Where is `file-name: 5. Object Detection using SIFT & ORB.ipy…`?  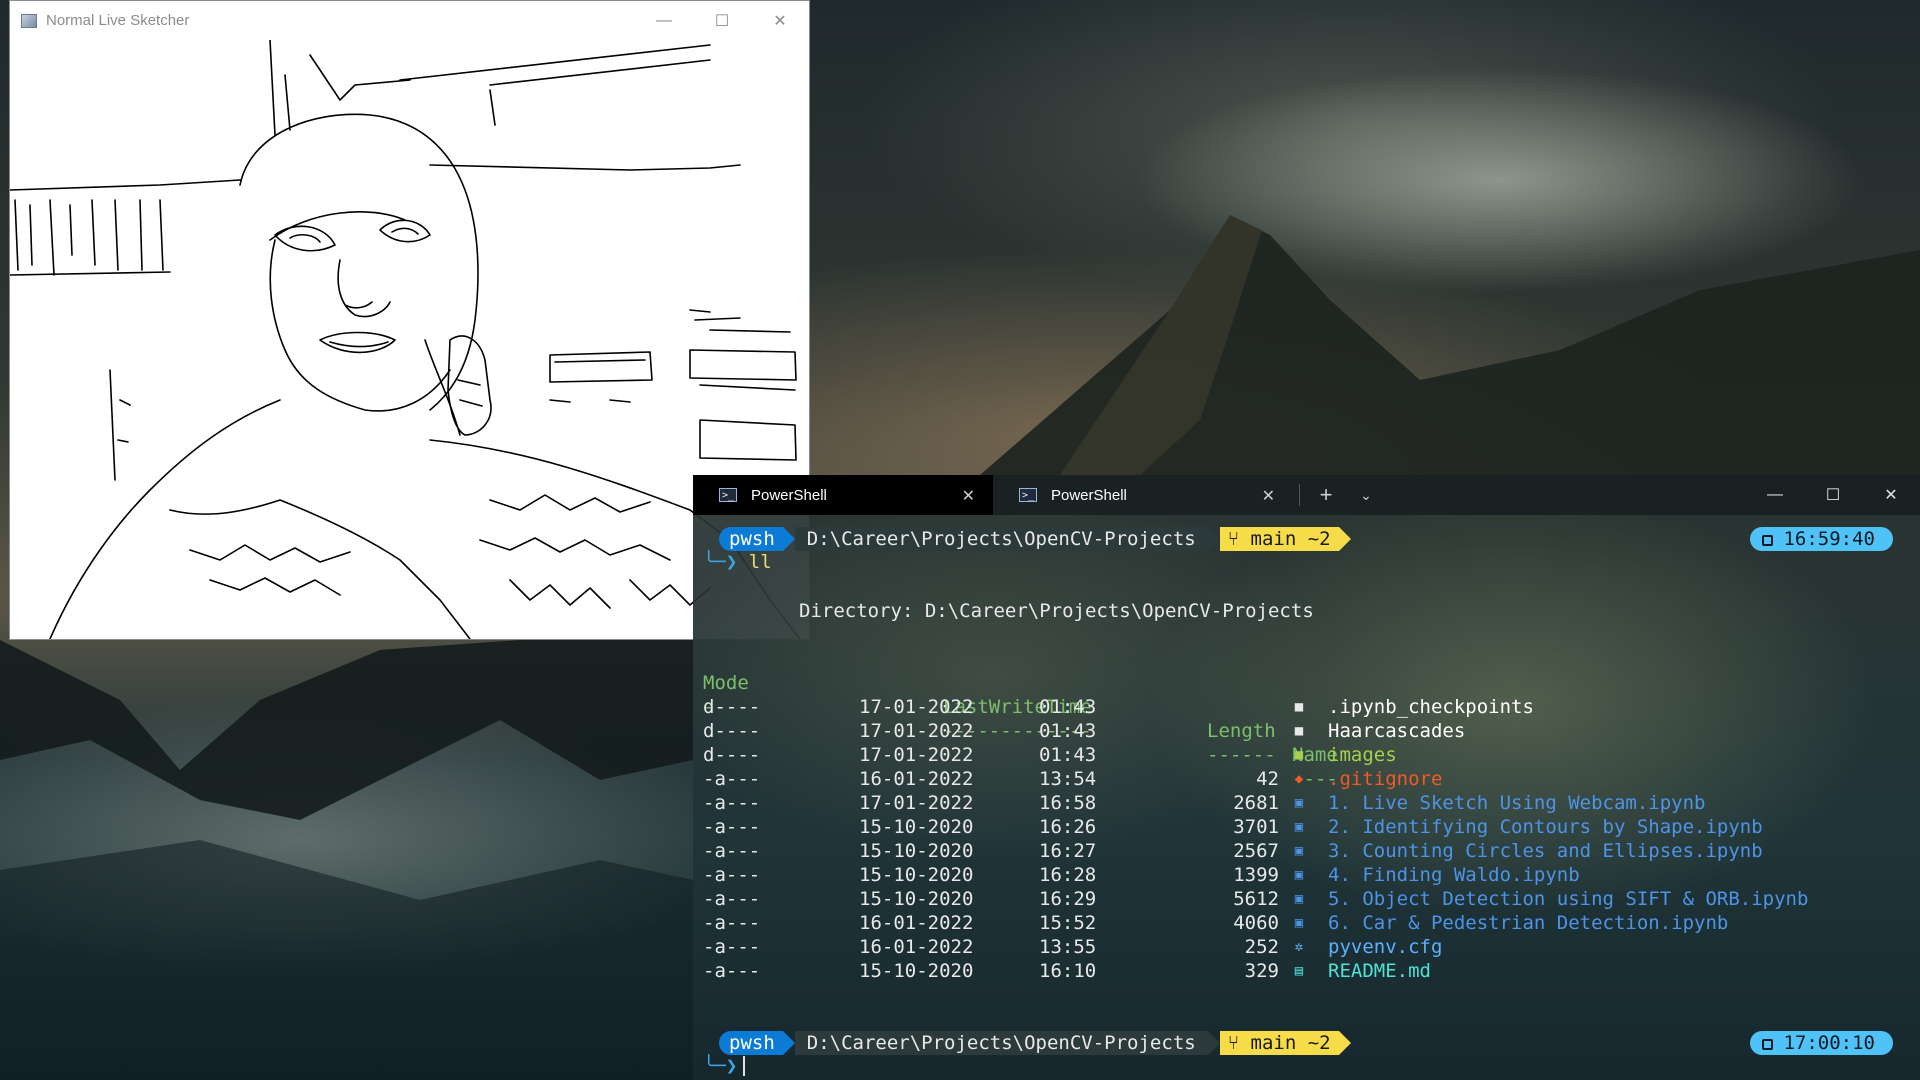 file-name: 5. Object Detection using SIFT & ORB.ipy… is located at coordinates (1568, 899).